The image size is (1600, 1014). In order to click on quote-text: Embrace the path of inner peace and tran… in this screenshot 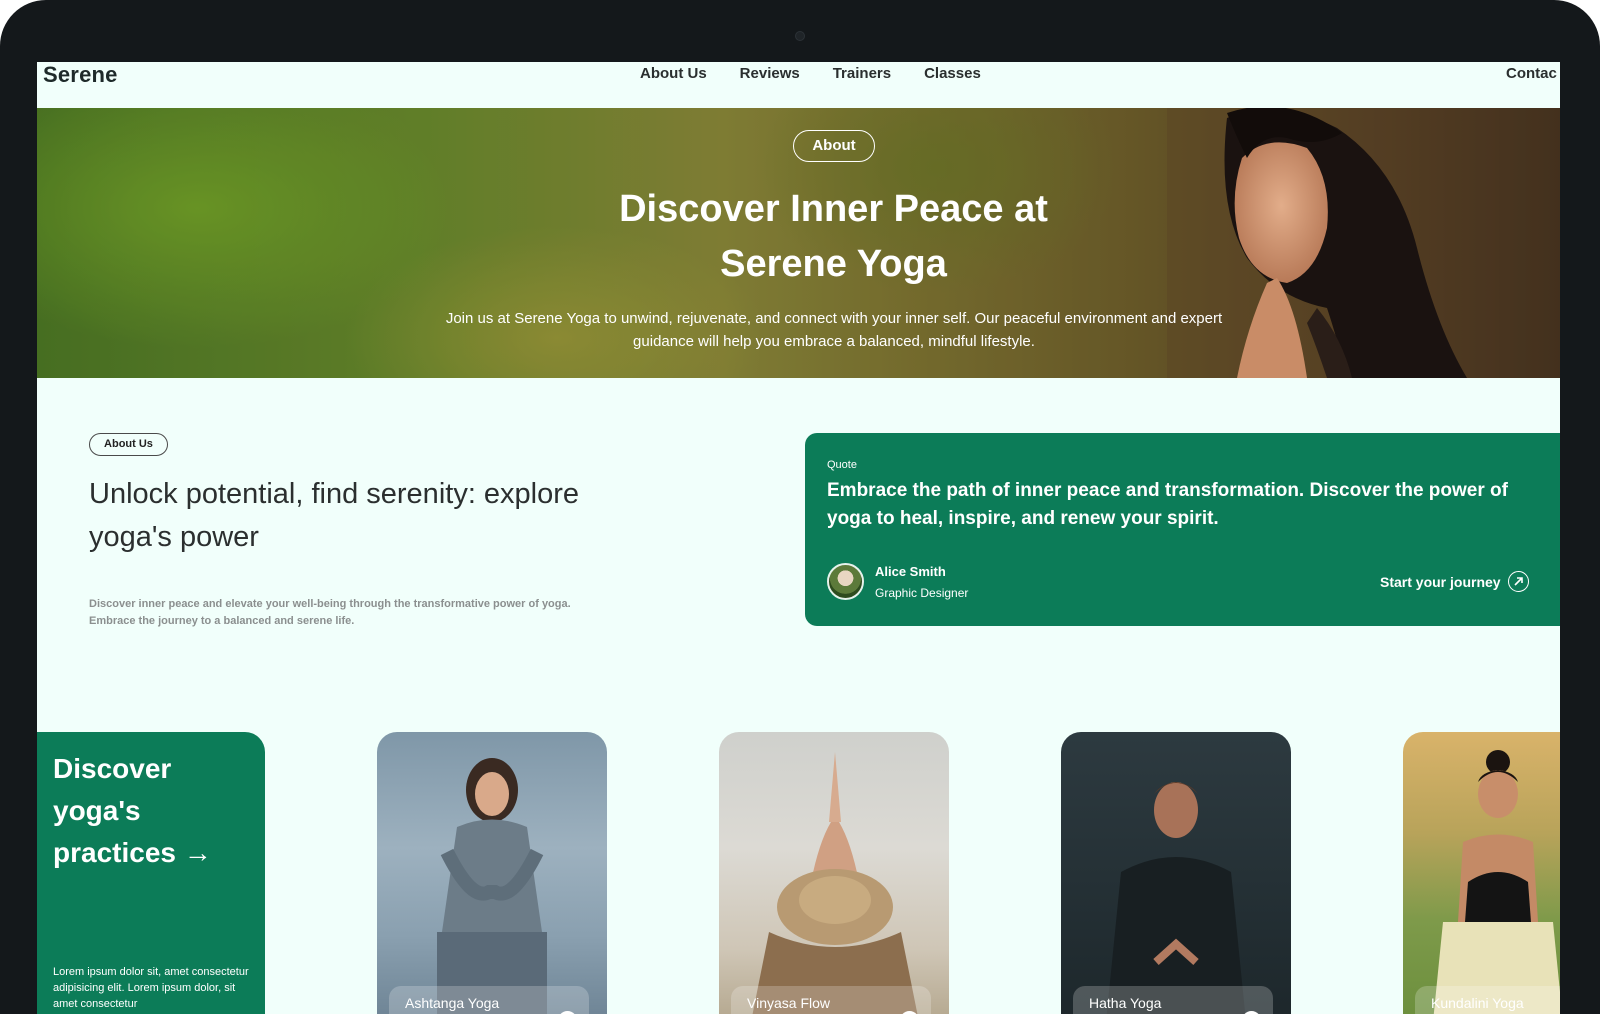, I will do `click(1167, 504)`.